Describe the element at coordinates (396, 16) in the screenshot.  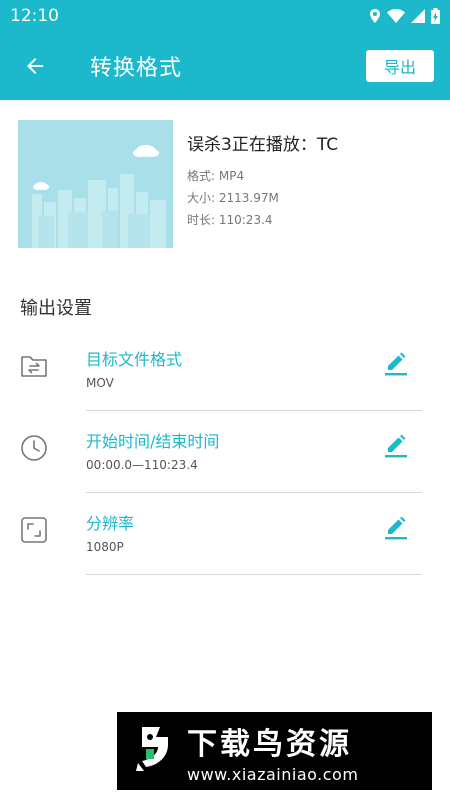
I see `wifi-icon` at that location.